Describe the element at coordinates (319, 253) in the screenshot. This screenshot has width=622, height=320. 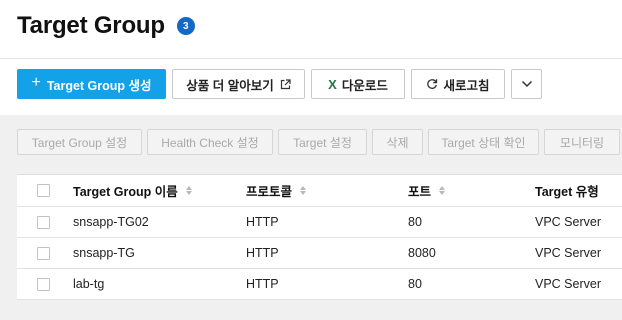
I see `table-row: snsapp-TG HTTP 8080 VPC Server` at that location.